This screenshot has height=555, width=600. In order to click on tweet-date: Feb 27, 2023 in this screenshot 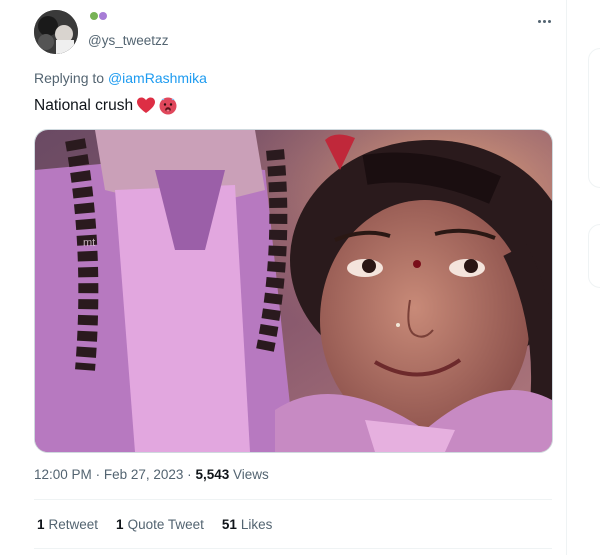, I will do `click(144, 474)`.